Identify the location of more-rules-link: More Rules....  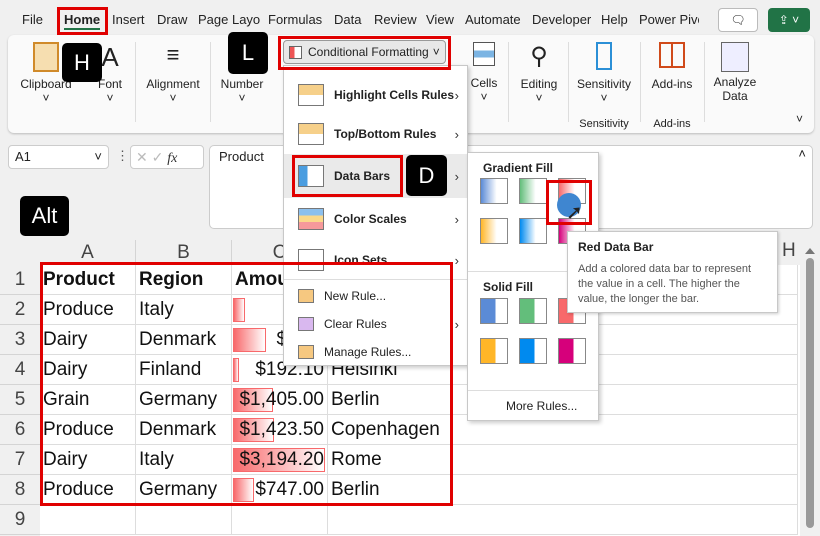
(541, 406).